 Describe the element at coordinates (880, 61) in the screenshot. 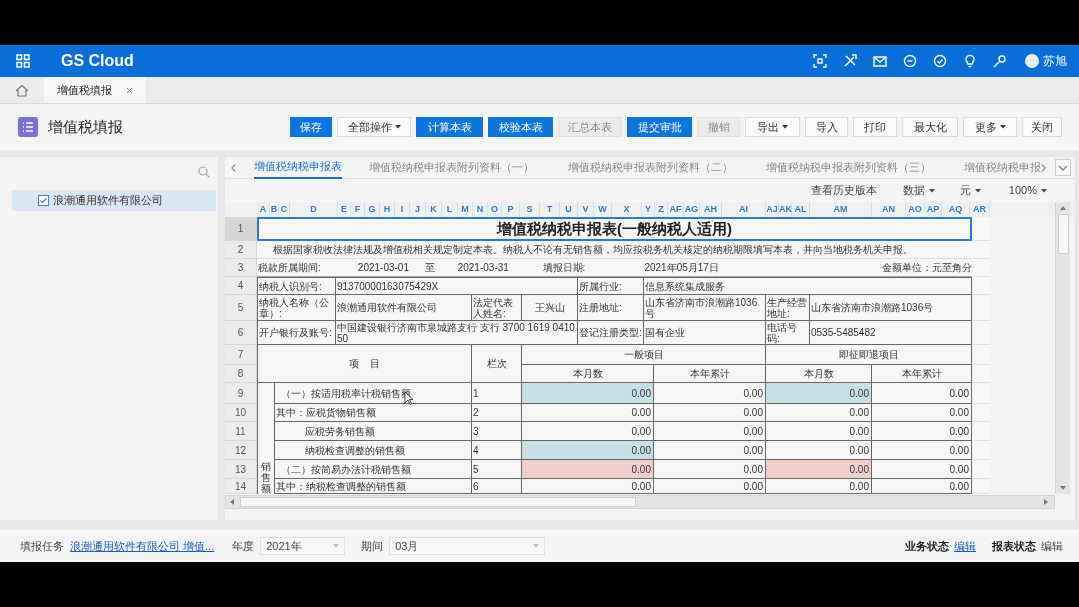

I see `mail-icon` at that location.